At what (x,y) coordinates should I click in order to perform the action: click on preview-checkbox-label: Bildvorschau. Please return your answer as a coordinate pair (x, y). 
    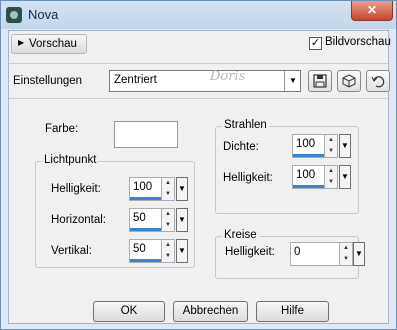
    Looking at the image, I should click on (358, 42).